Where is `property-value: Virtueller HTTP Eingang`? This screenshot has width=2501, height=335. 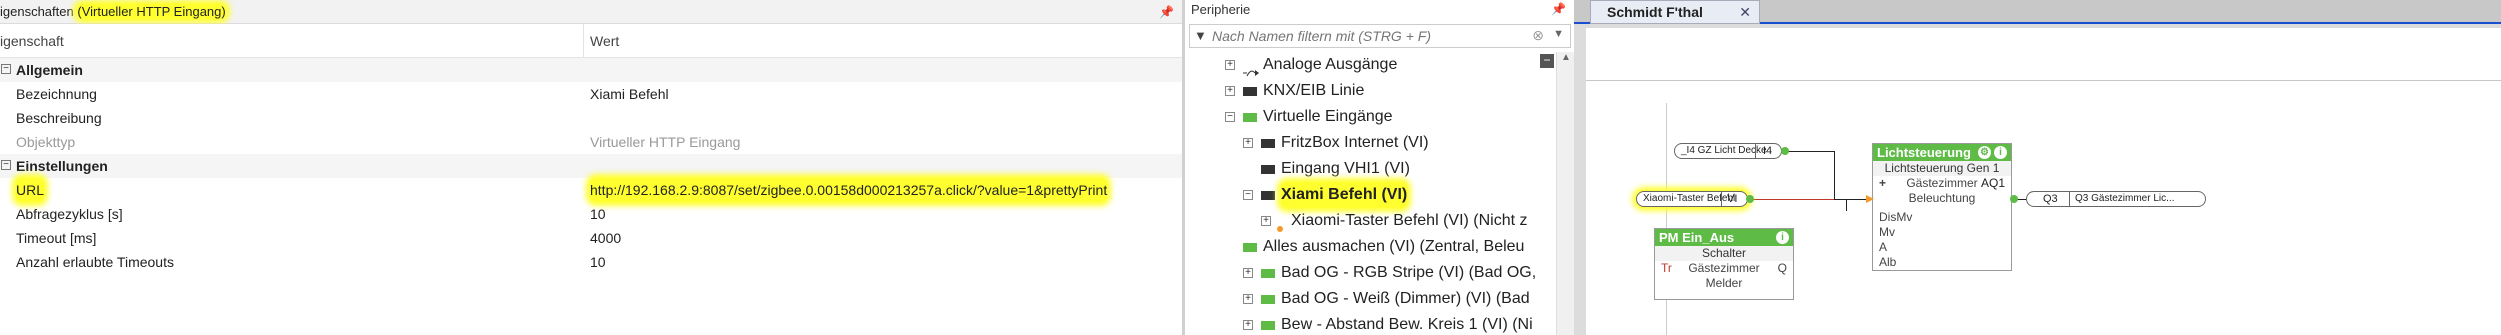
property-value: Virtueller HTTP Eingang is located at coordinates (665, 142).